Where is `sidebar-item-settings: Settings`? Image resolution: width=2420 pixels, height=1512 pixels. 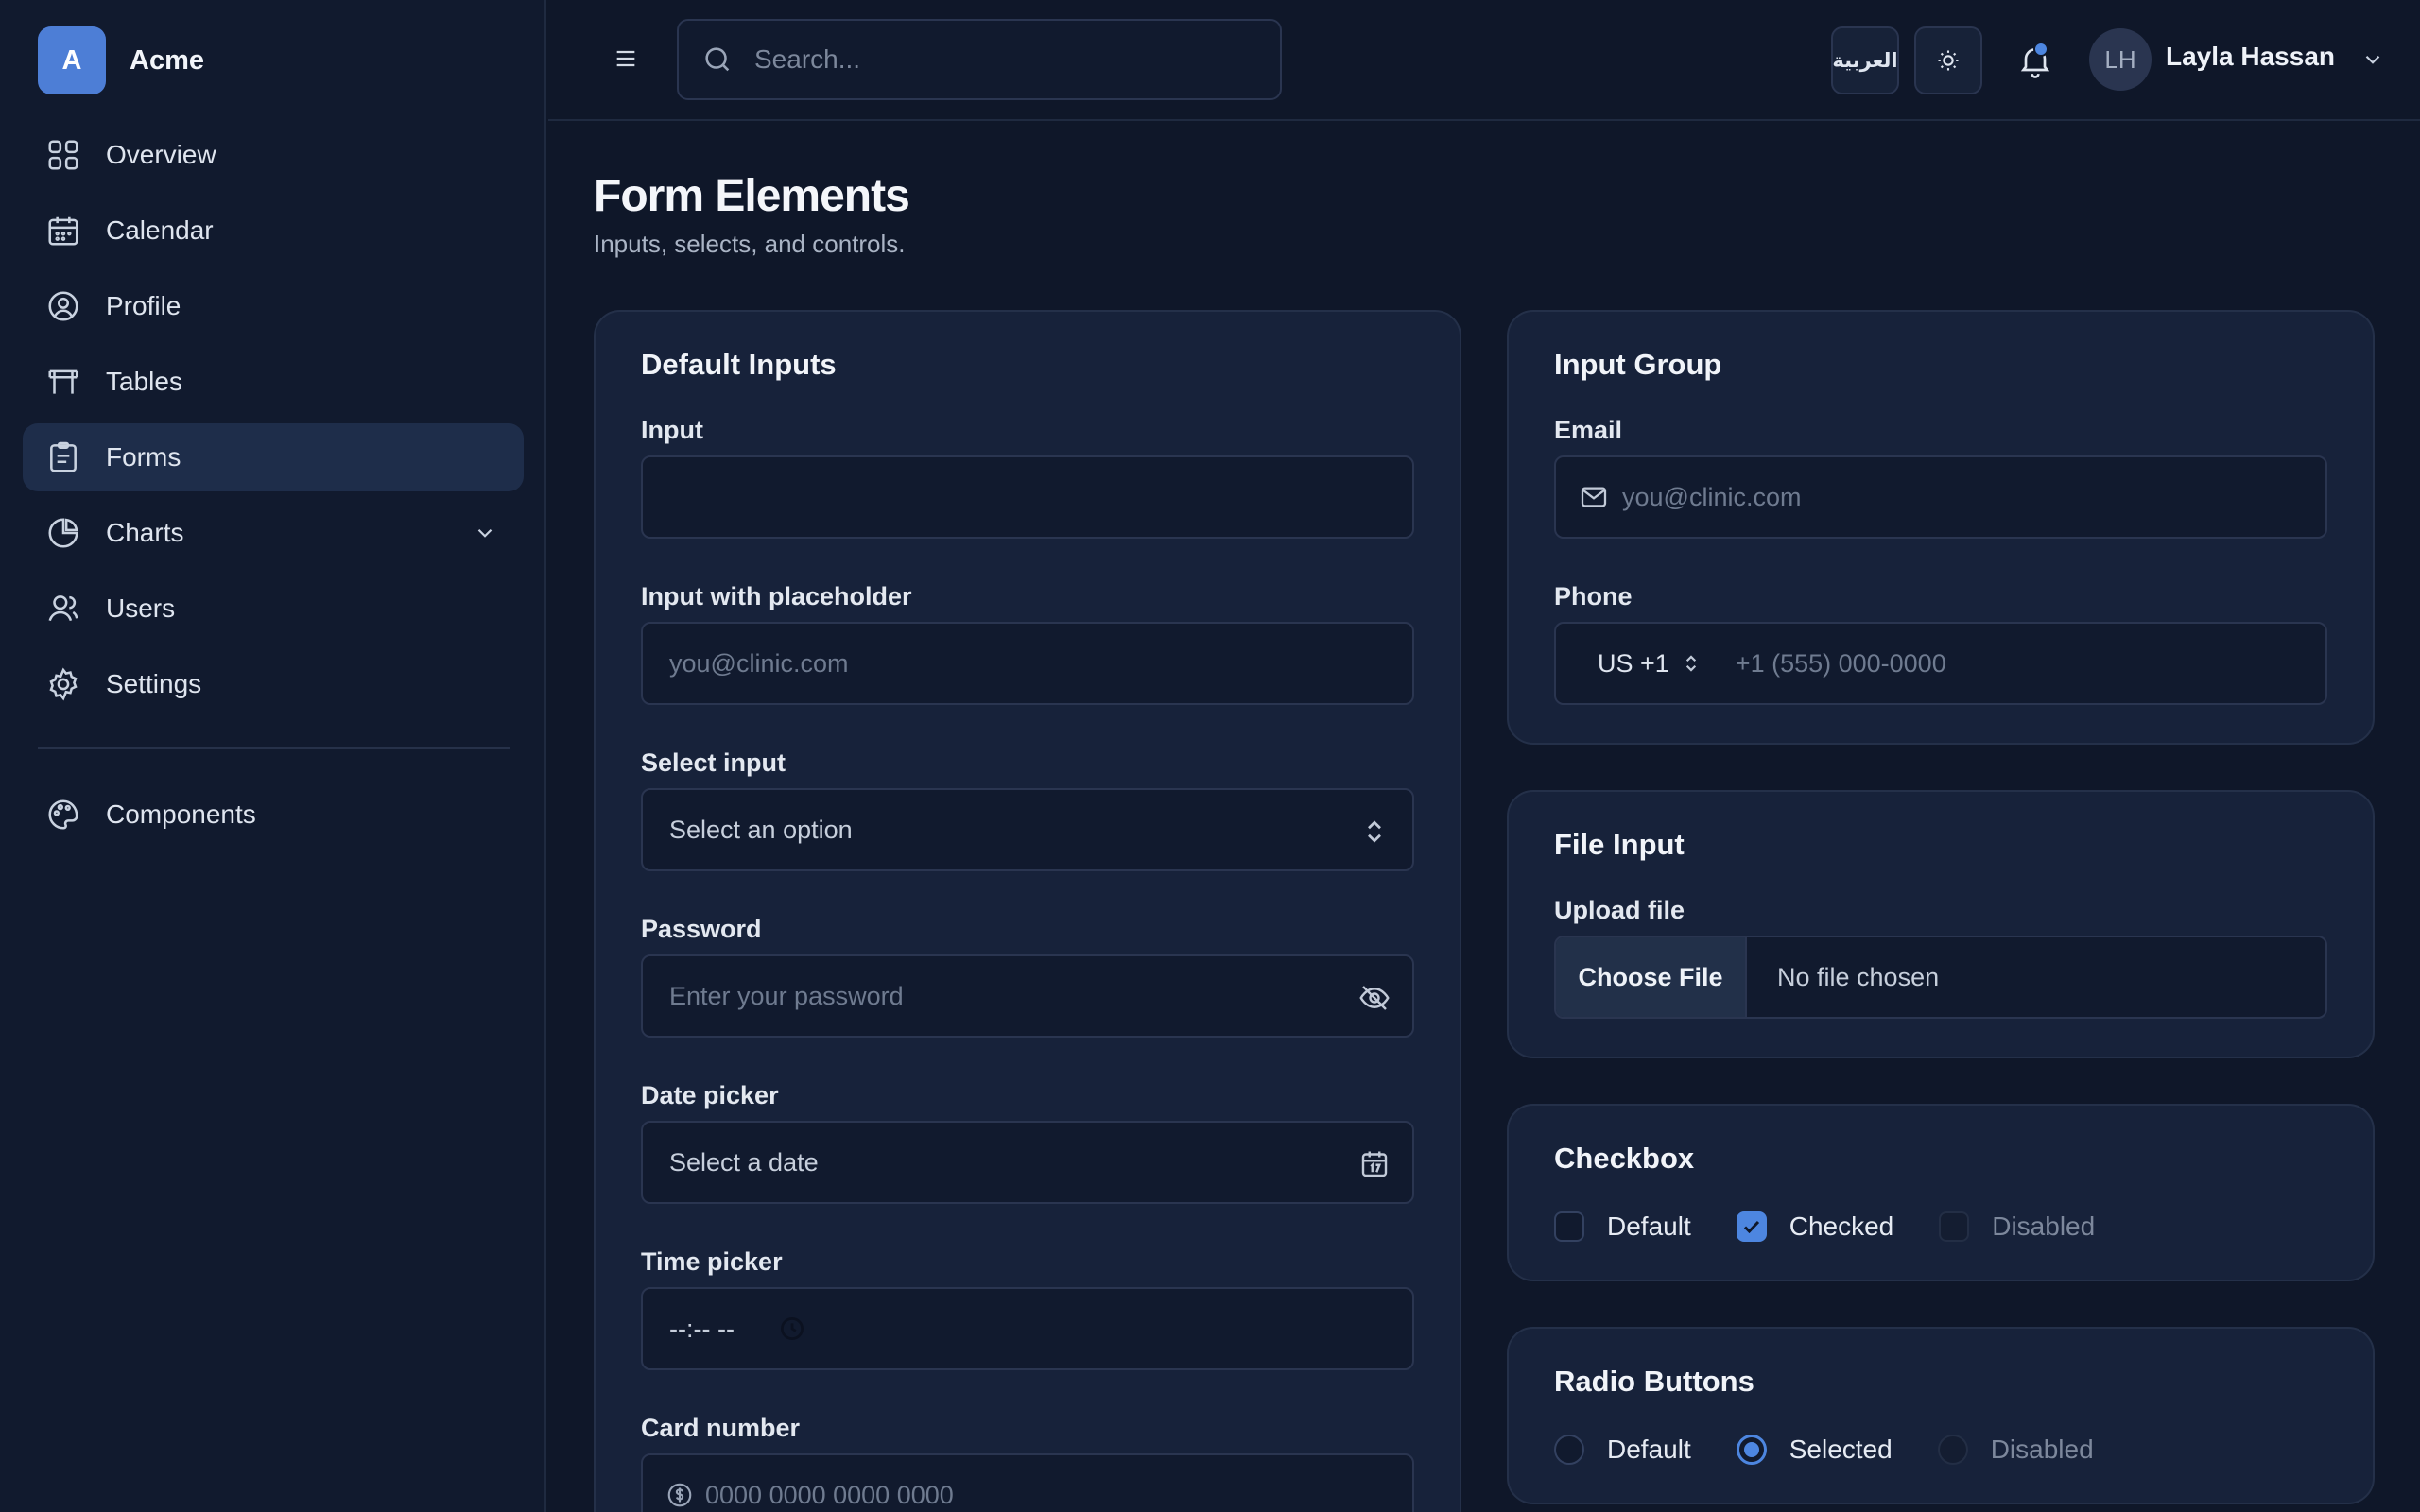 sidebar-item-settings: Settings is located at coordinates (273, 684).